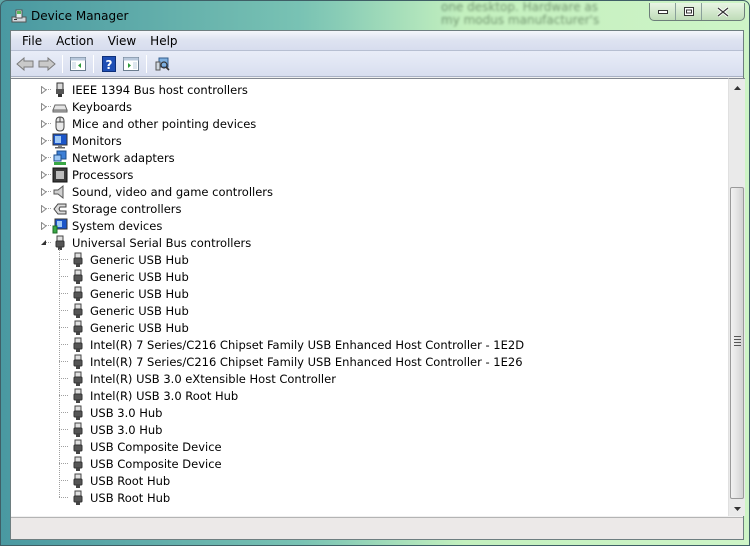 The image size is (750, 546). I want to click on tree-category: Processors, so click(92, 174).